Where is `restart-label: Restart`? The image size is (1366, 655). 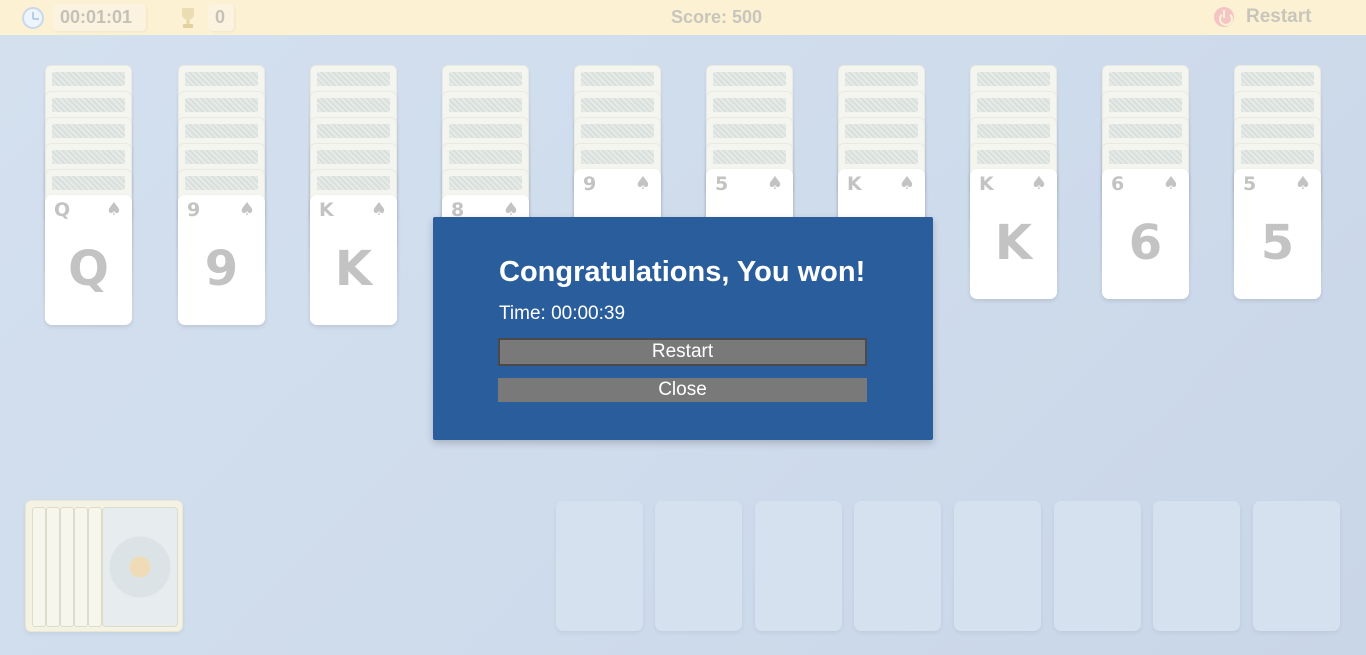 restart-label: Restart is located at coordinates (1279, 16).